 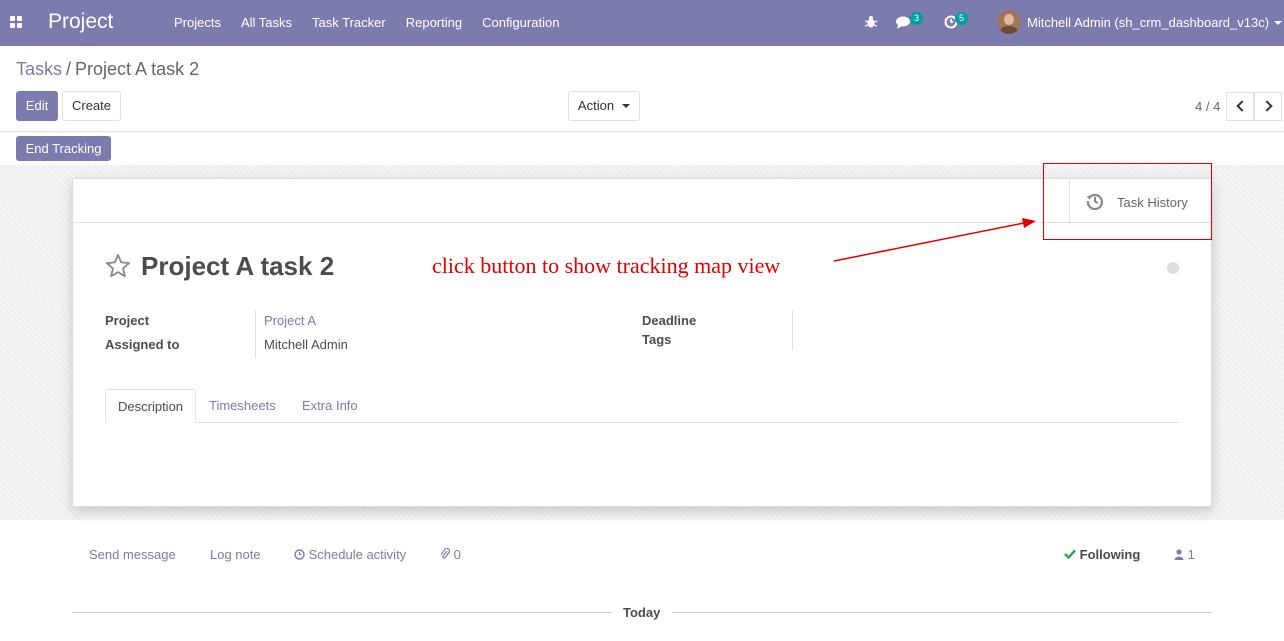 What do you see at coordinates (1191, 554) in the screenshot?
I see `followers-count: 1` at bounding box center [1191, 554].